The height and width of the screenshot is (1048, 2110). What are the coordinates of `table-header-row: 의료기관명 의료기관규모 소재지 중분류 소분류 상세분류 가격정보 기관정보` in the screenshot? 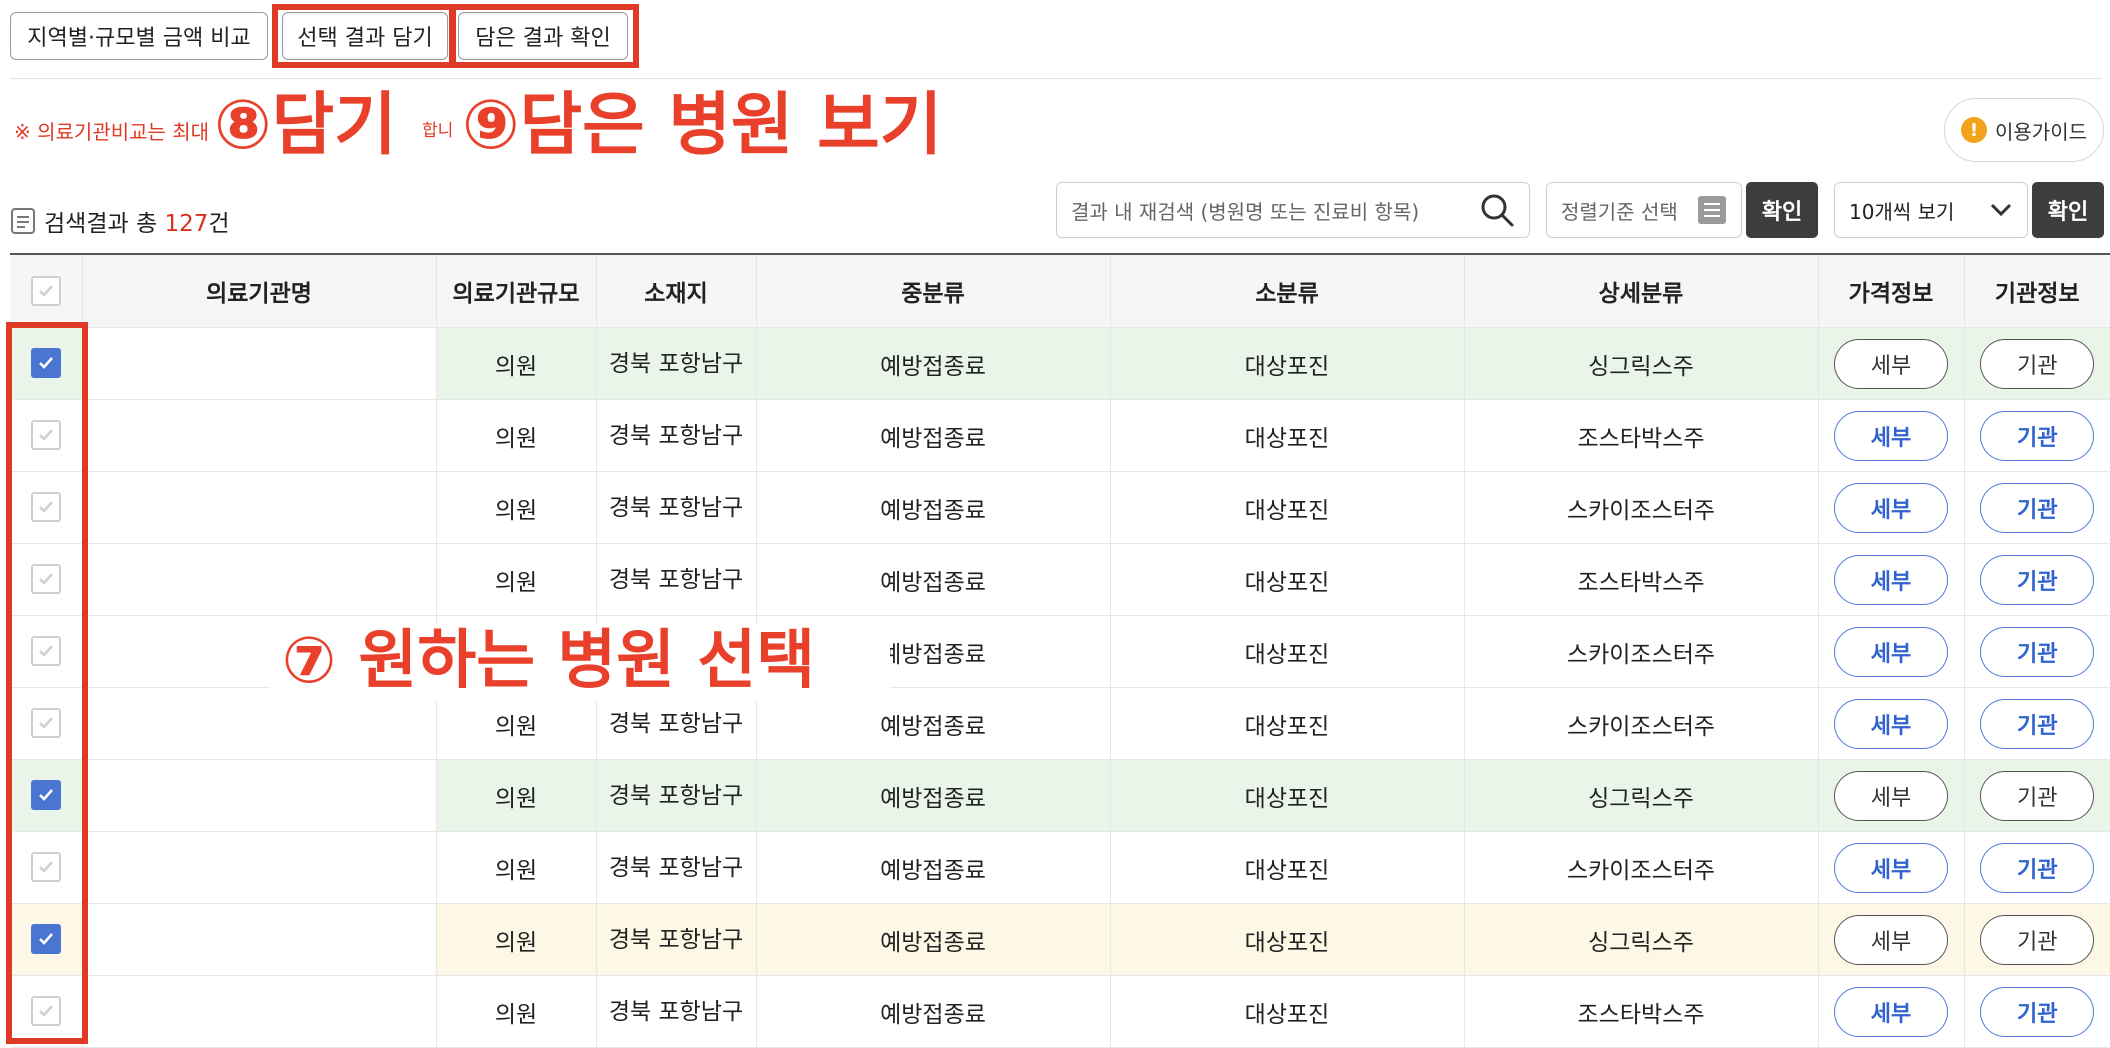 It's located at (1060, 290).